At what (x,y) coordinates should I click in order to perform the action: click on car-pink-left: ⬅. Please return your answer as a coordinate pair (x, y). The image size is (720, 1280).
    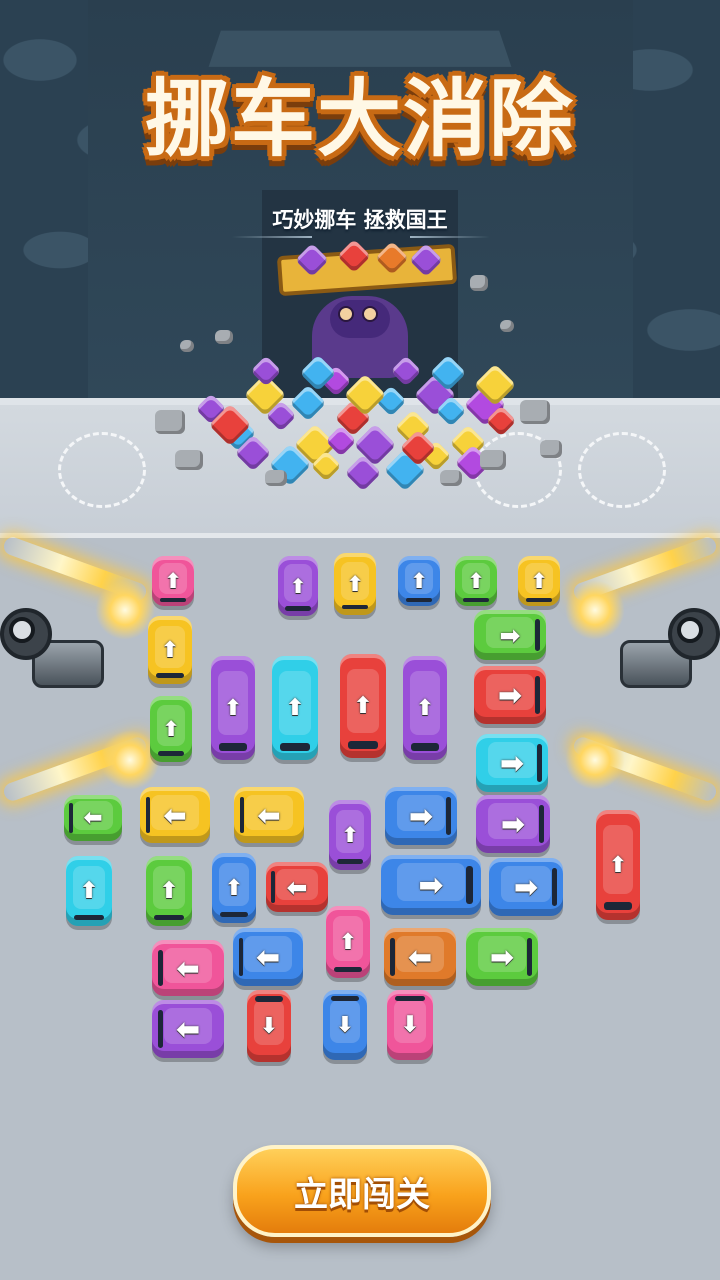
    Looking at the image, I should click on (188, 968).